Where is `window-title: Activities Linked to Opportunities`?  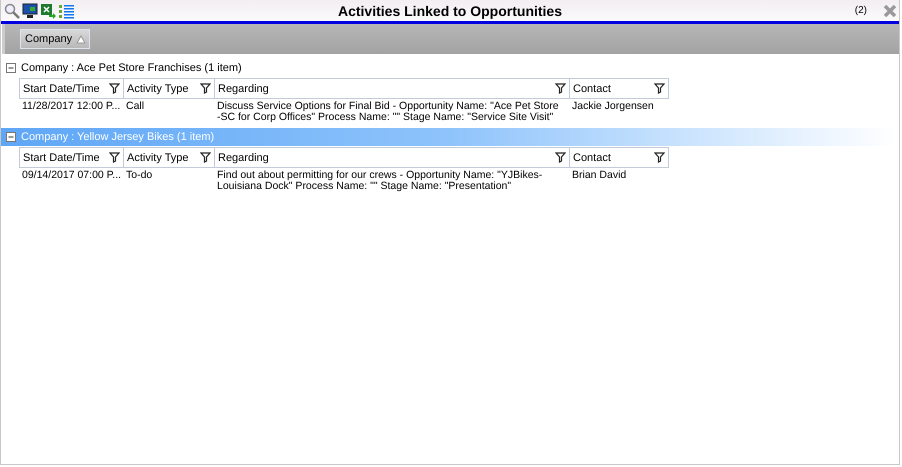
window-title: Activities Linked to Opportunities is located at coordinates (450, 10).